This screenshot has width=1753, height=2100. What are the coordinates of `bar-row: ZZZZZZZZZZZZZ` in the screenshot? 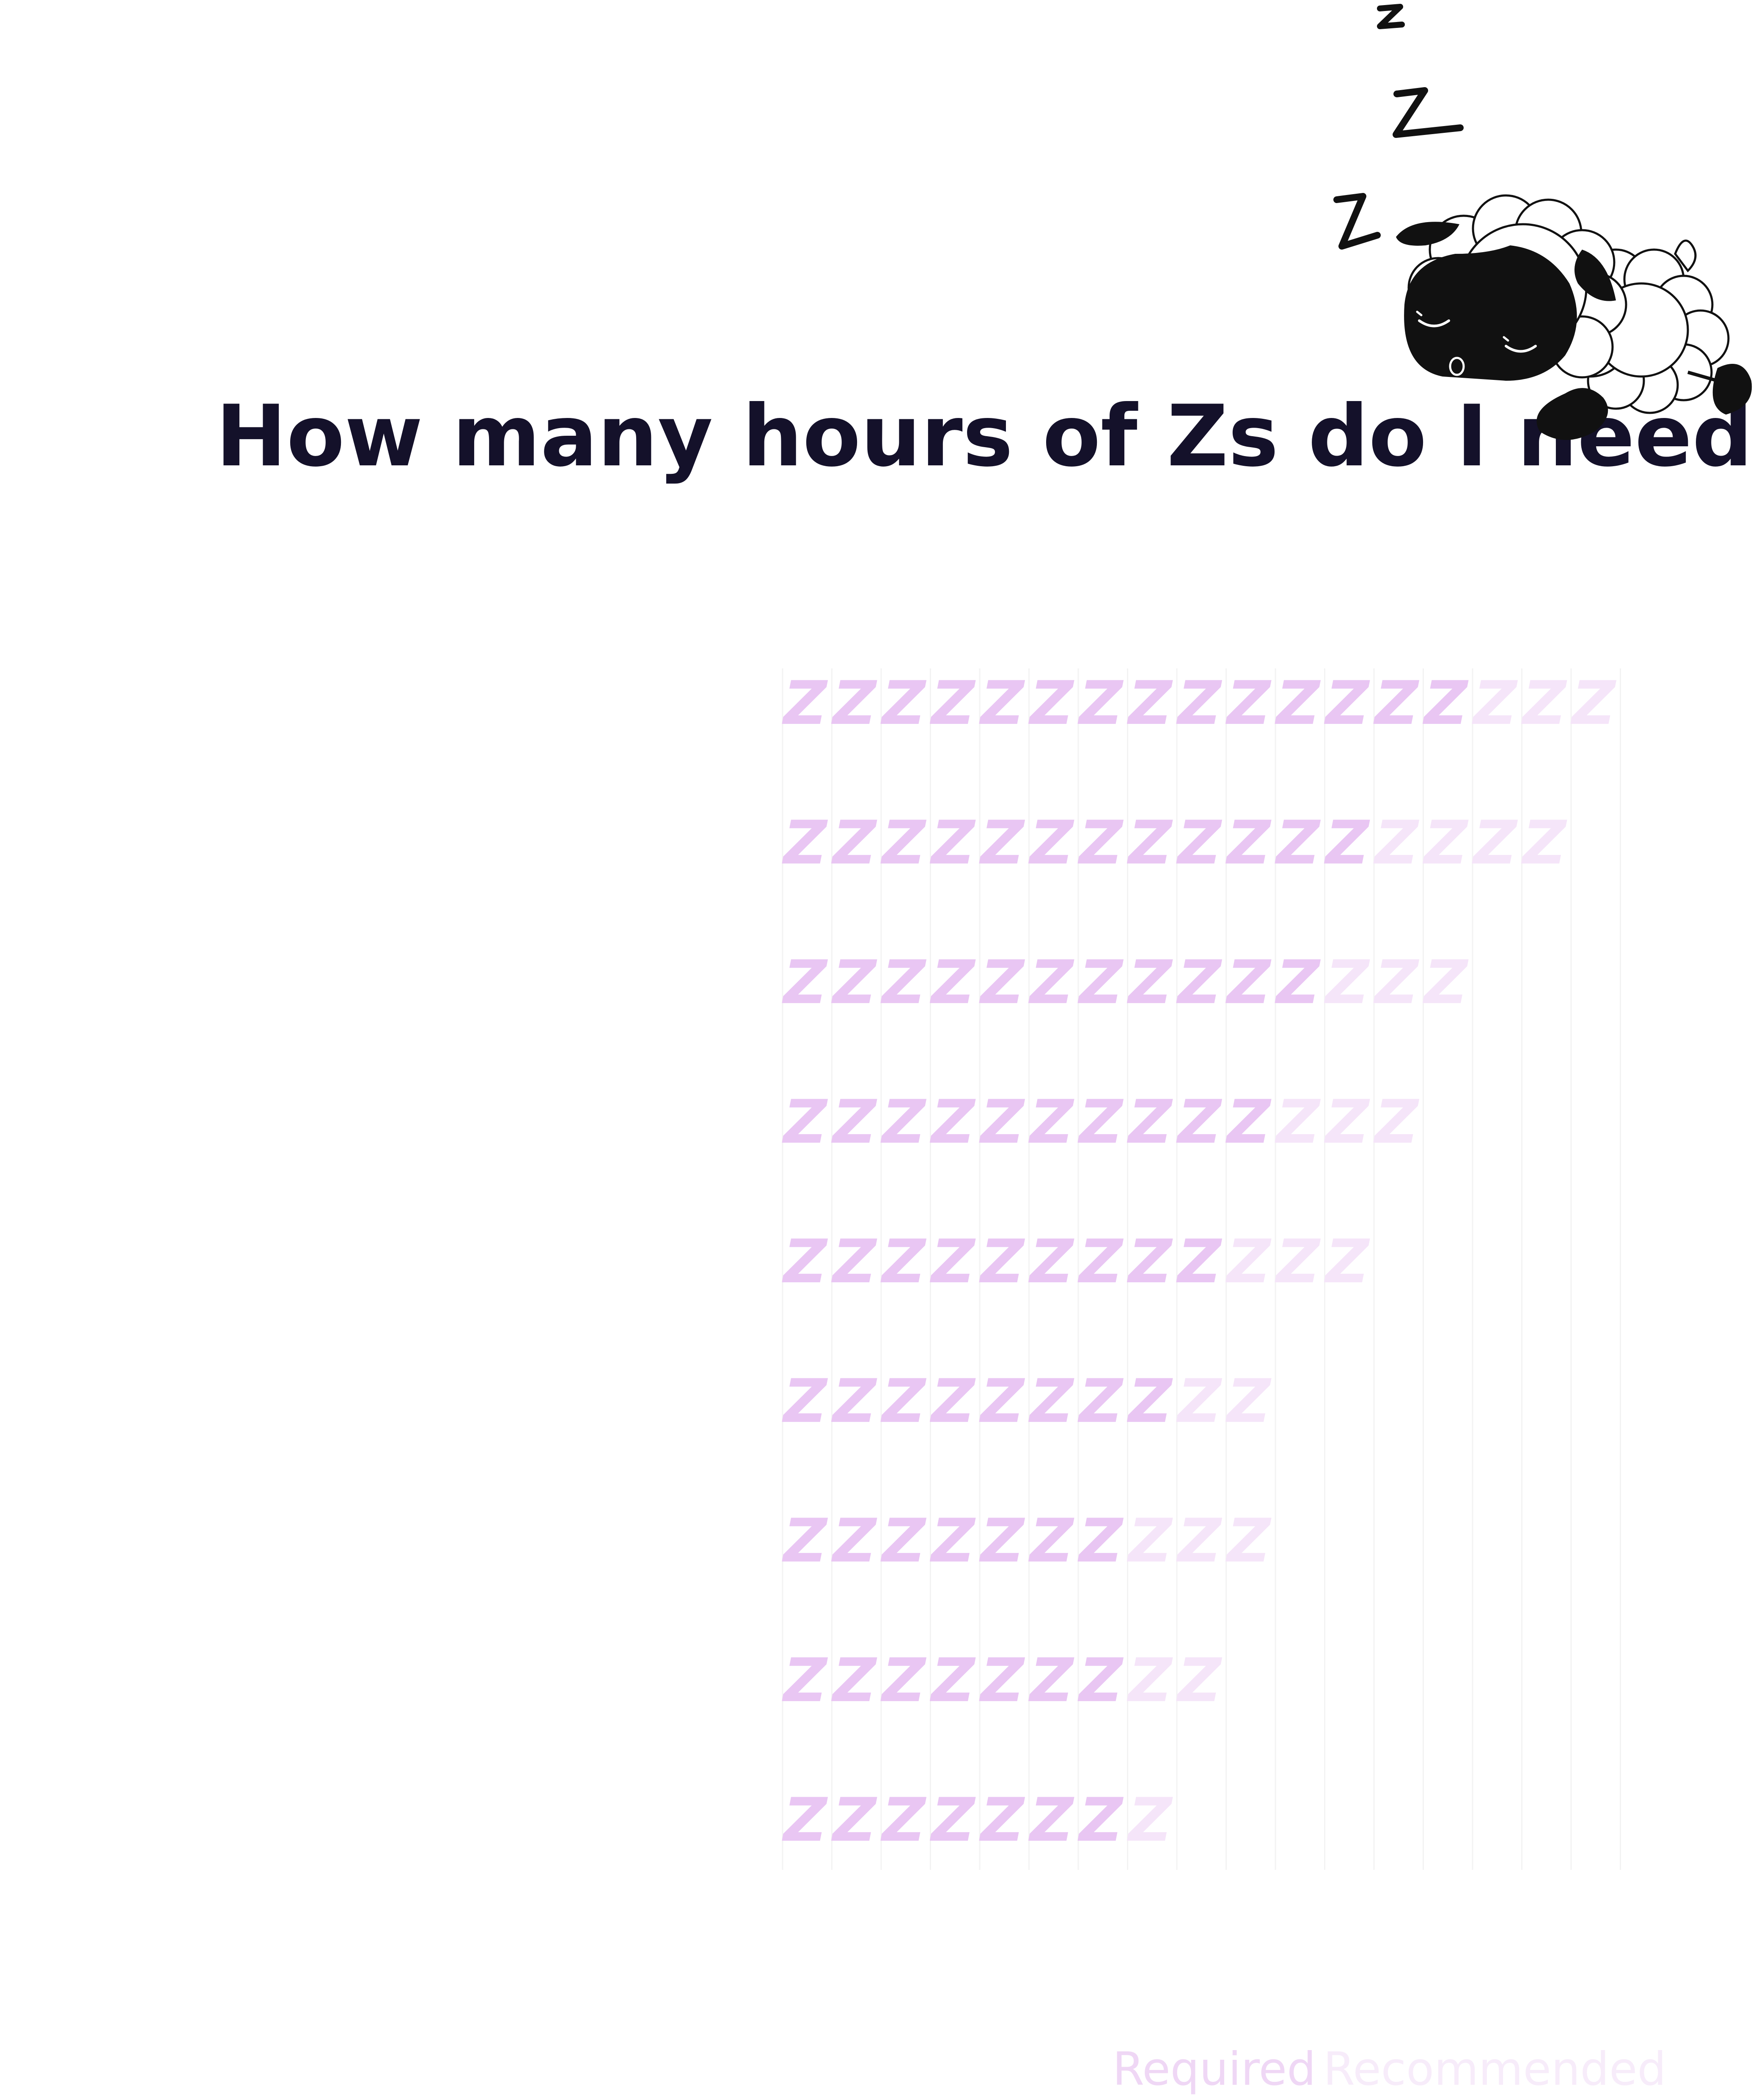 It's located at (1101, 1122).